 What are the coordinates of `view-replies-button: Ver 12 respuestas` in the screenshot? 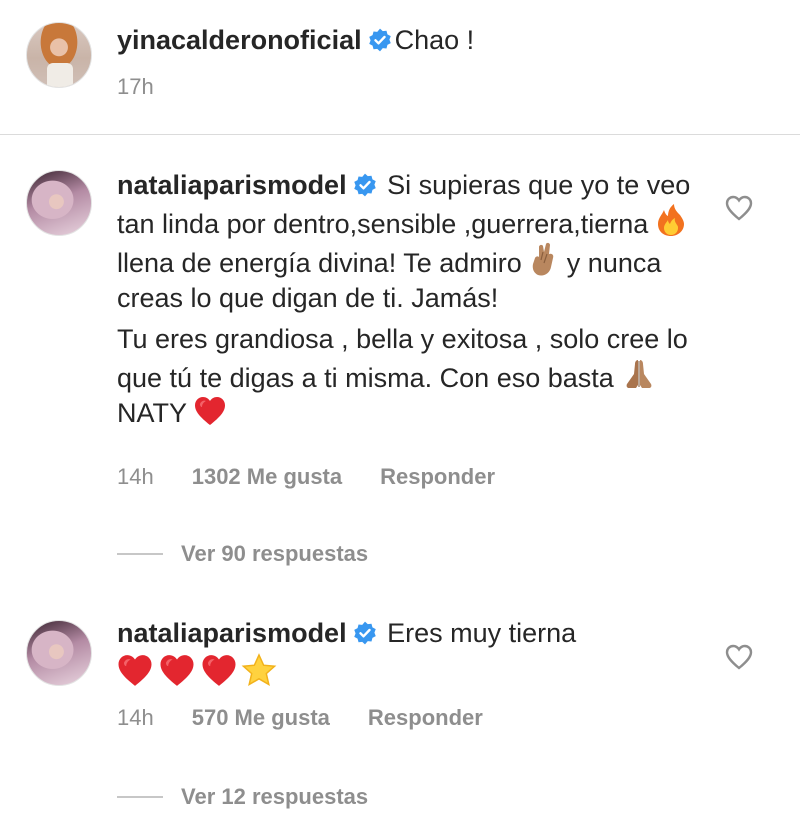 It's located at (242, 797).